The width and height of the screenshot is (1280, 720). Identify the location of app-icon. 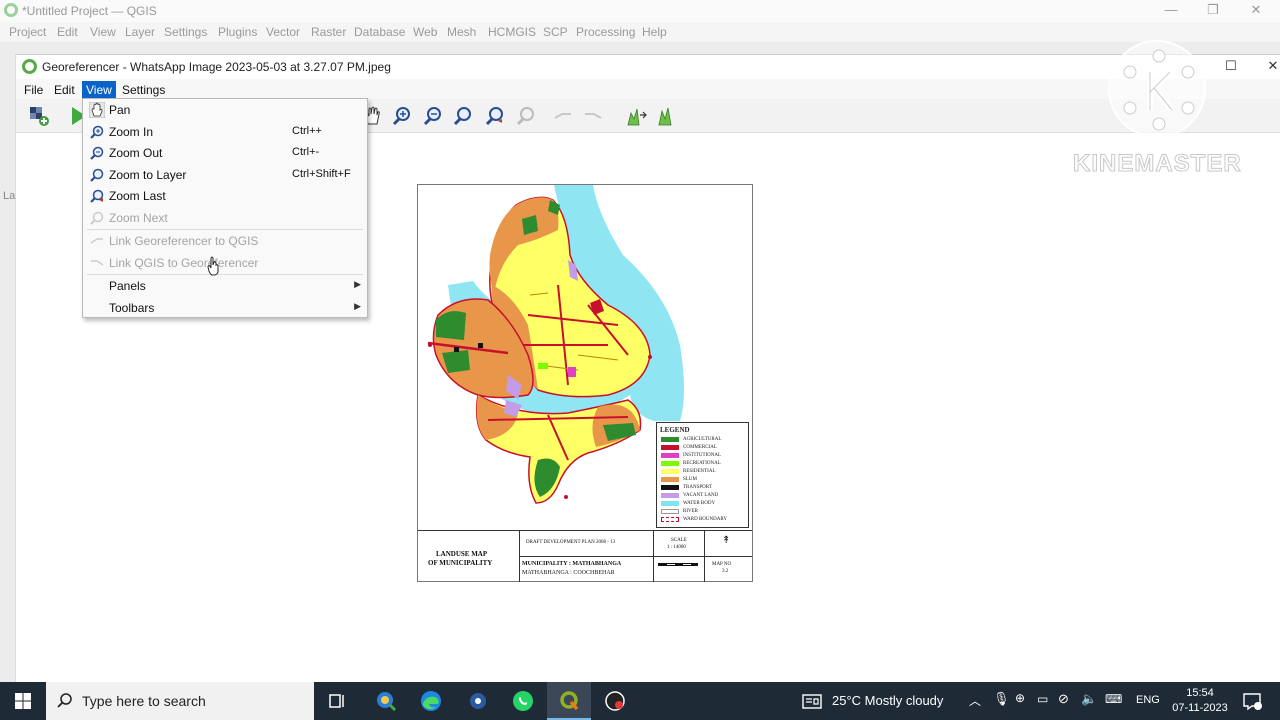
(478, 701).